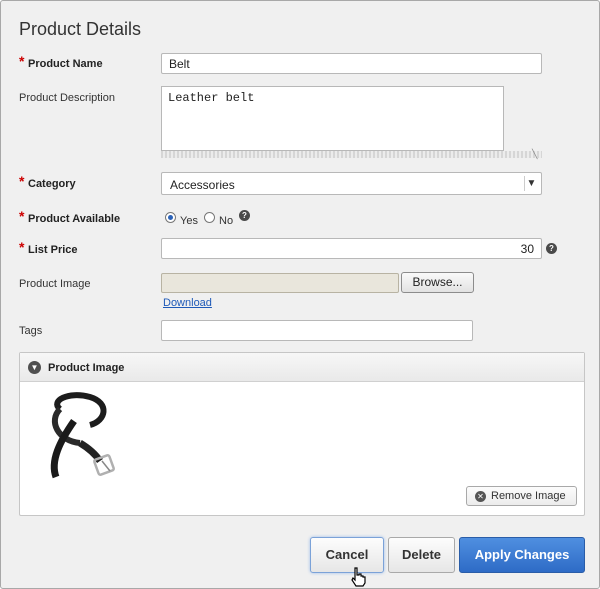  What do you see at coordinates (534, 154) in the screenshot?
I see `resize-grip-icon: ╲` at bounding box center [534, 154].